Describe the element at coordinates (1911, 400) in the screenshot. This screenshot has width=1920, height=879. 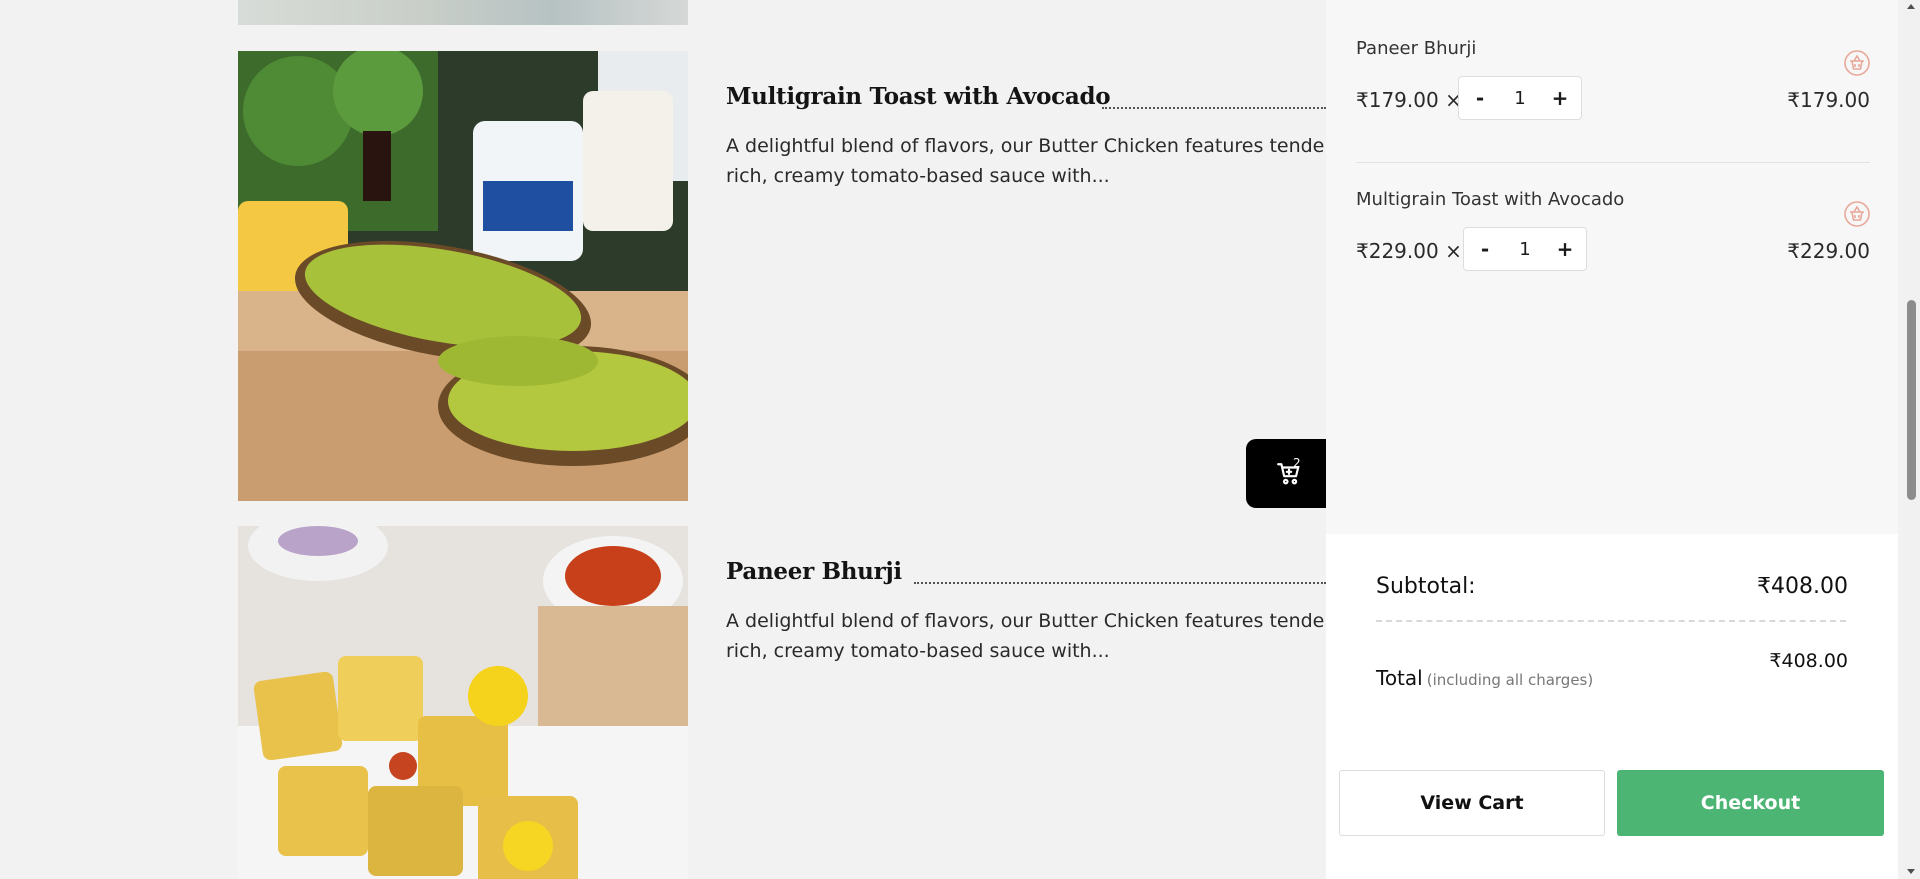
I see `scroll-thumb` at that location.